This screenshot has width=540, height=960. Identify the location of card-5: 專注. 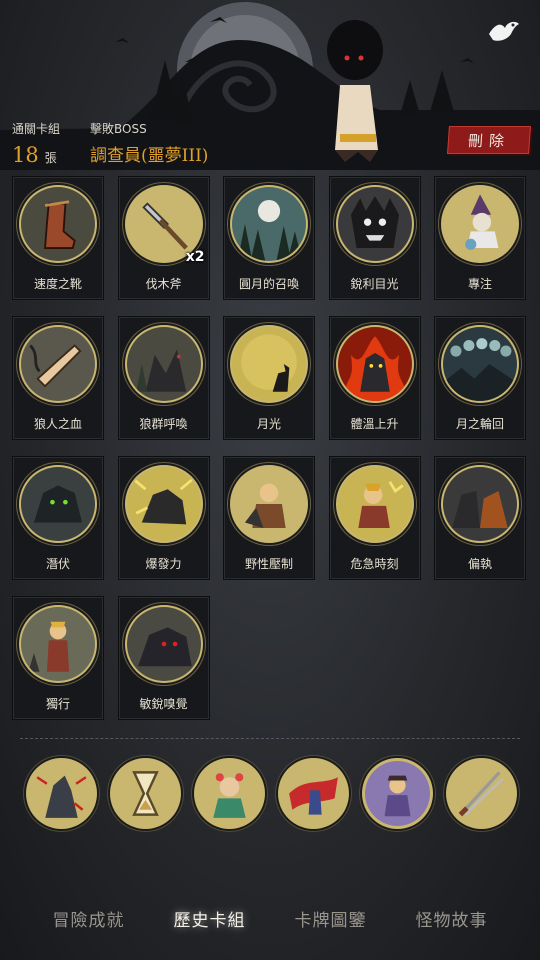
(480, 238).